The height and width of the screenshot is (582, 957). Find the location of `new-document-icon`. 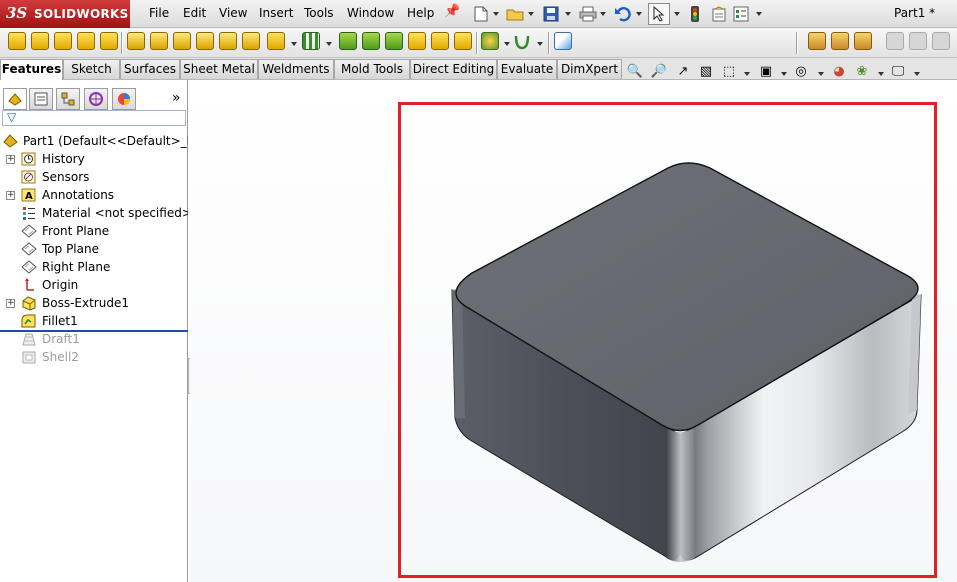

new-document-icon is located at coordinates (481, 14).